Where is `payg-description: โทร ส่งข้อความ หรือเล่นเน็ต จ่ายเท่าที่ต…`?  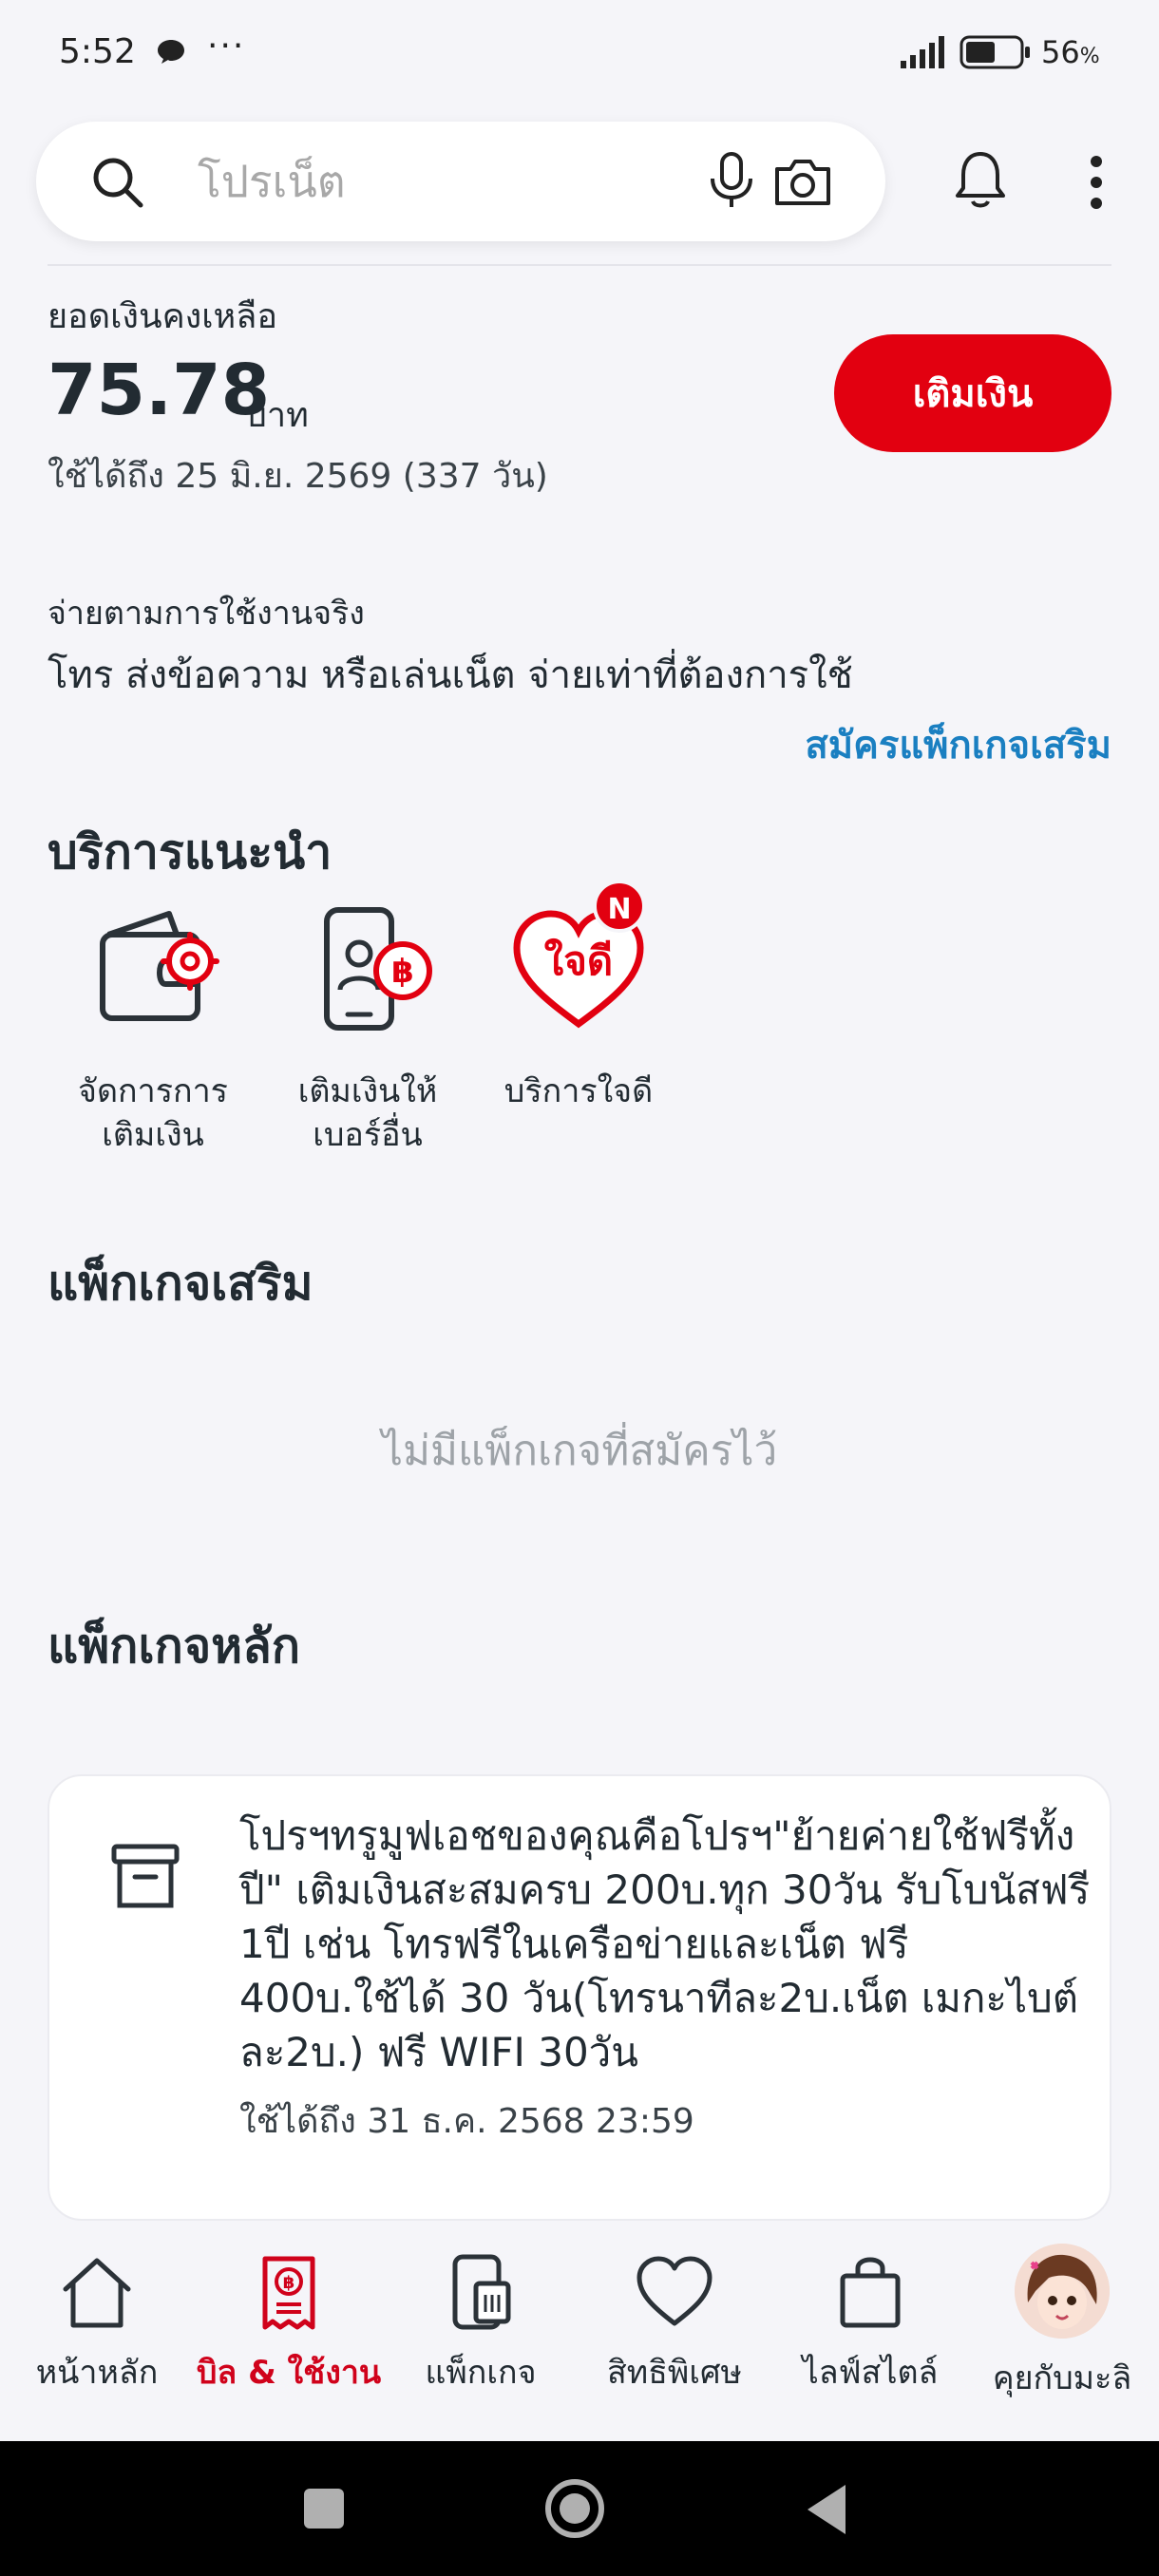
payg-description: โทร ส่งข้อความ หรือเล่นเน็ต จ่ายเท่าที่ต… is located at coordinates (450, 675).